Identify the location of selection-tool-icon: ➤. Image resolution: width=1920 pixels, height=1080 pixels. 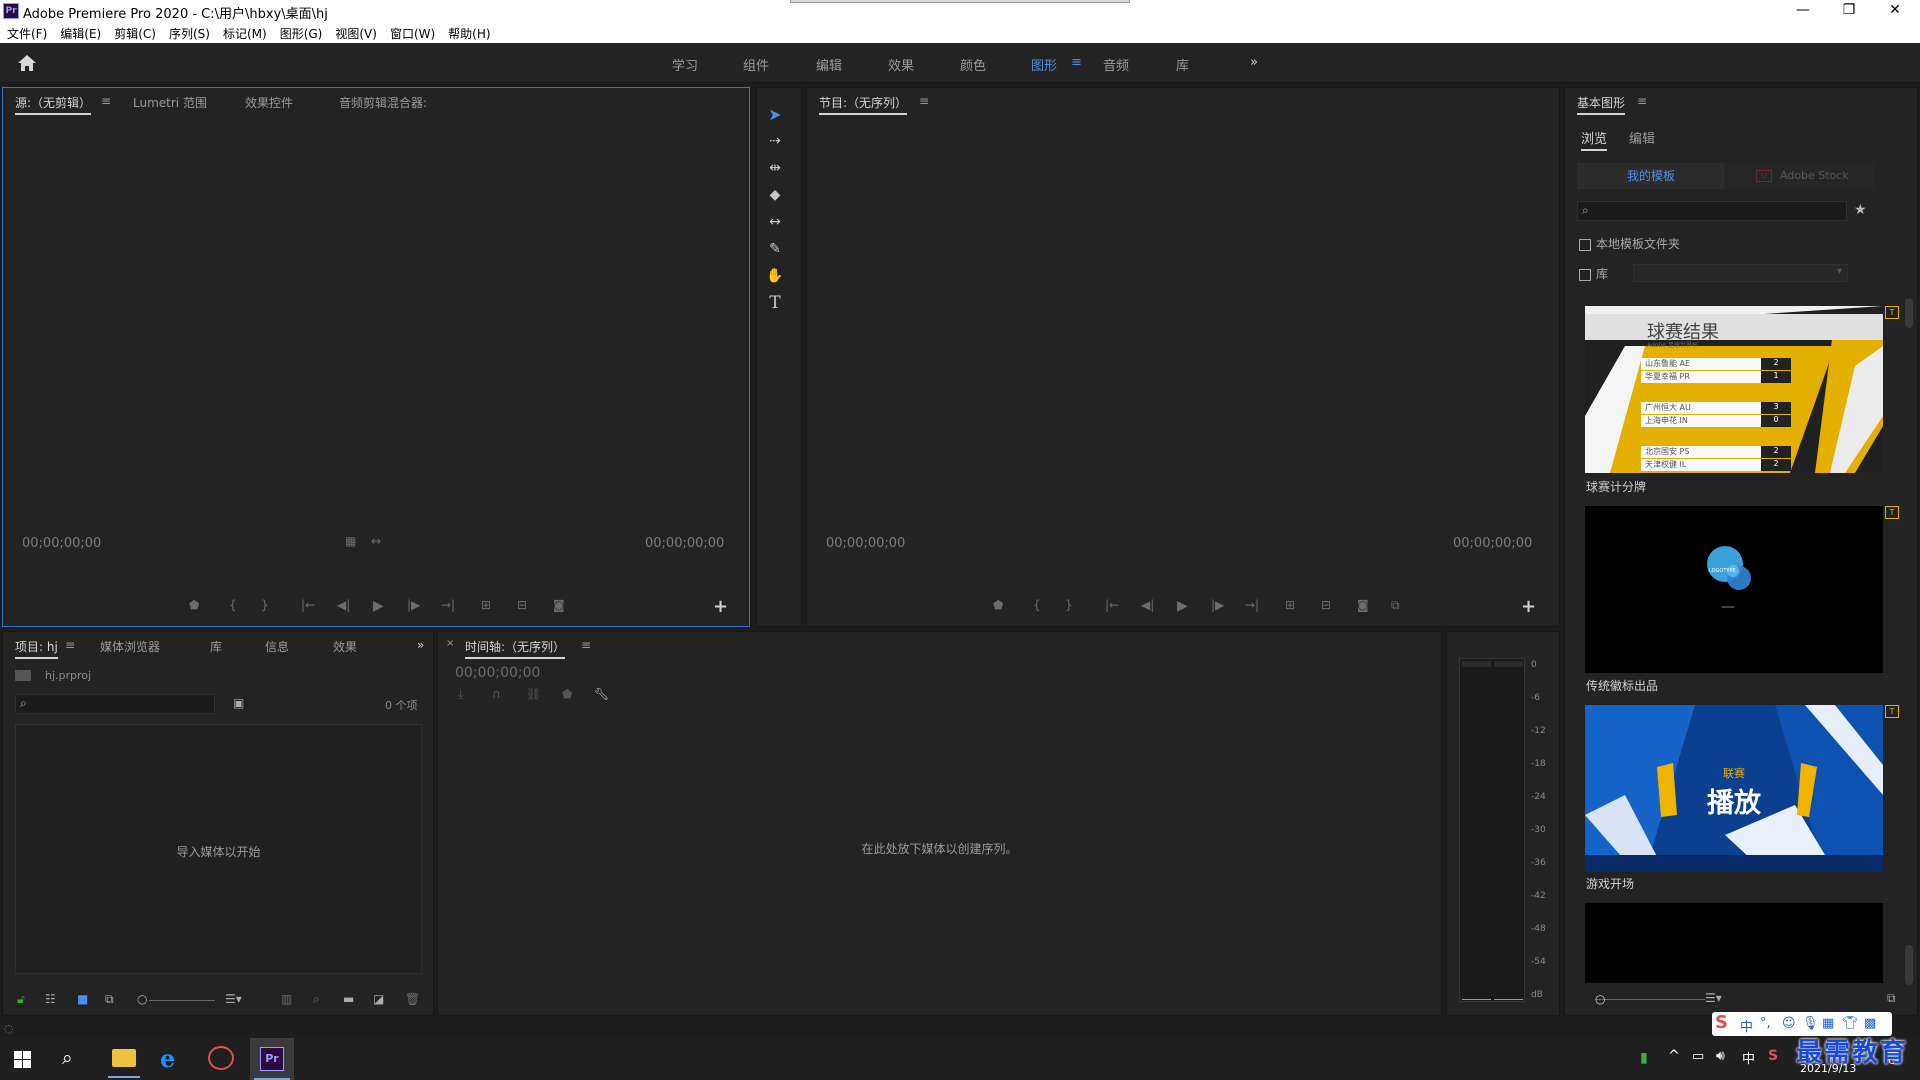
(775, 115).